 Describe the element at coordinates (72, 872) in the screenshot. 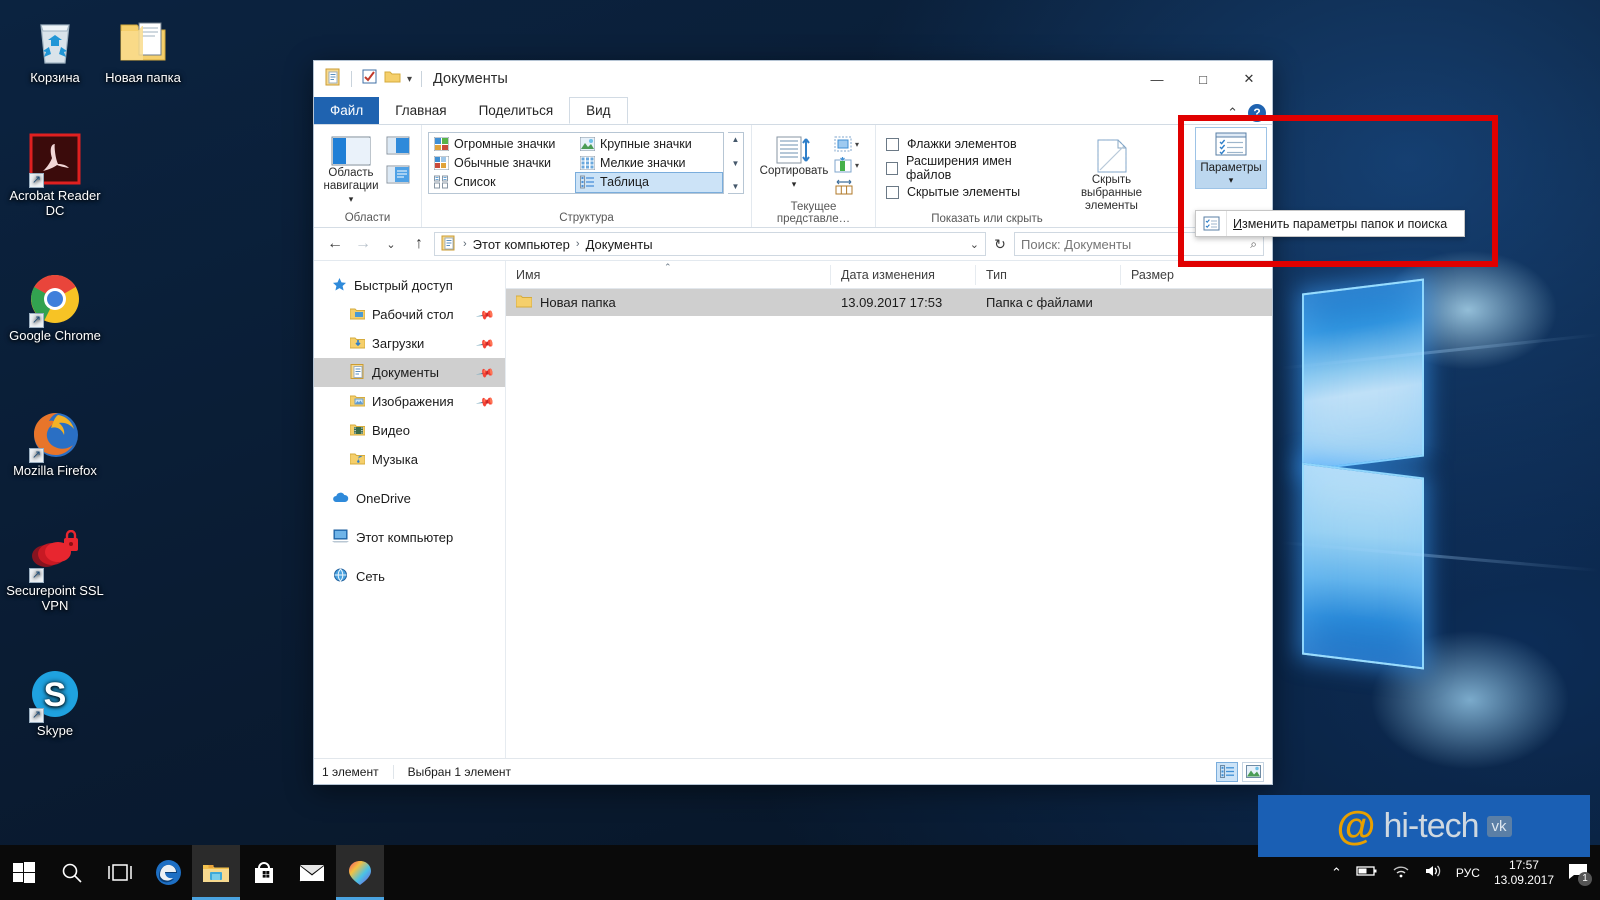

I see `search-button` at that location.